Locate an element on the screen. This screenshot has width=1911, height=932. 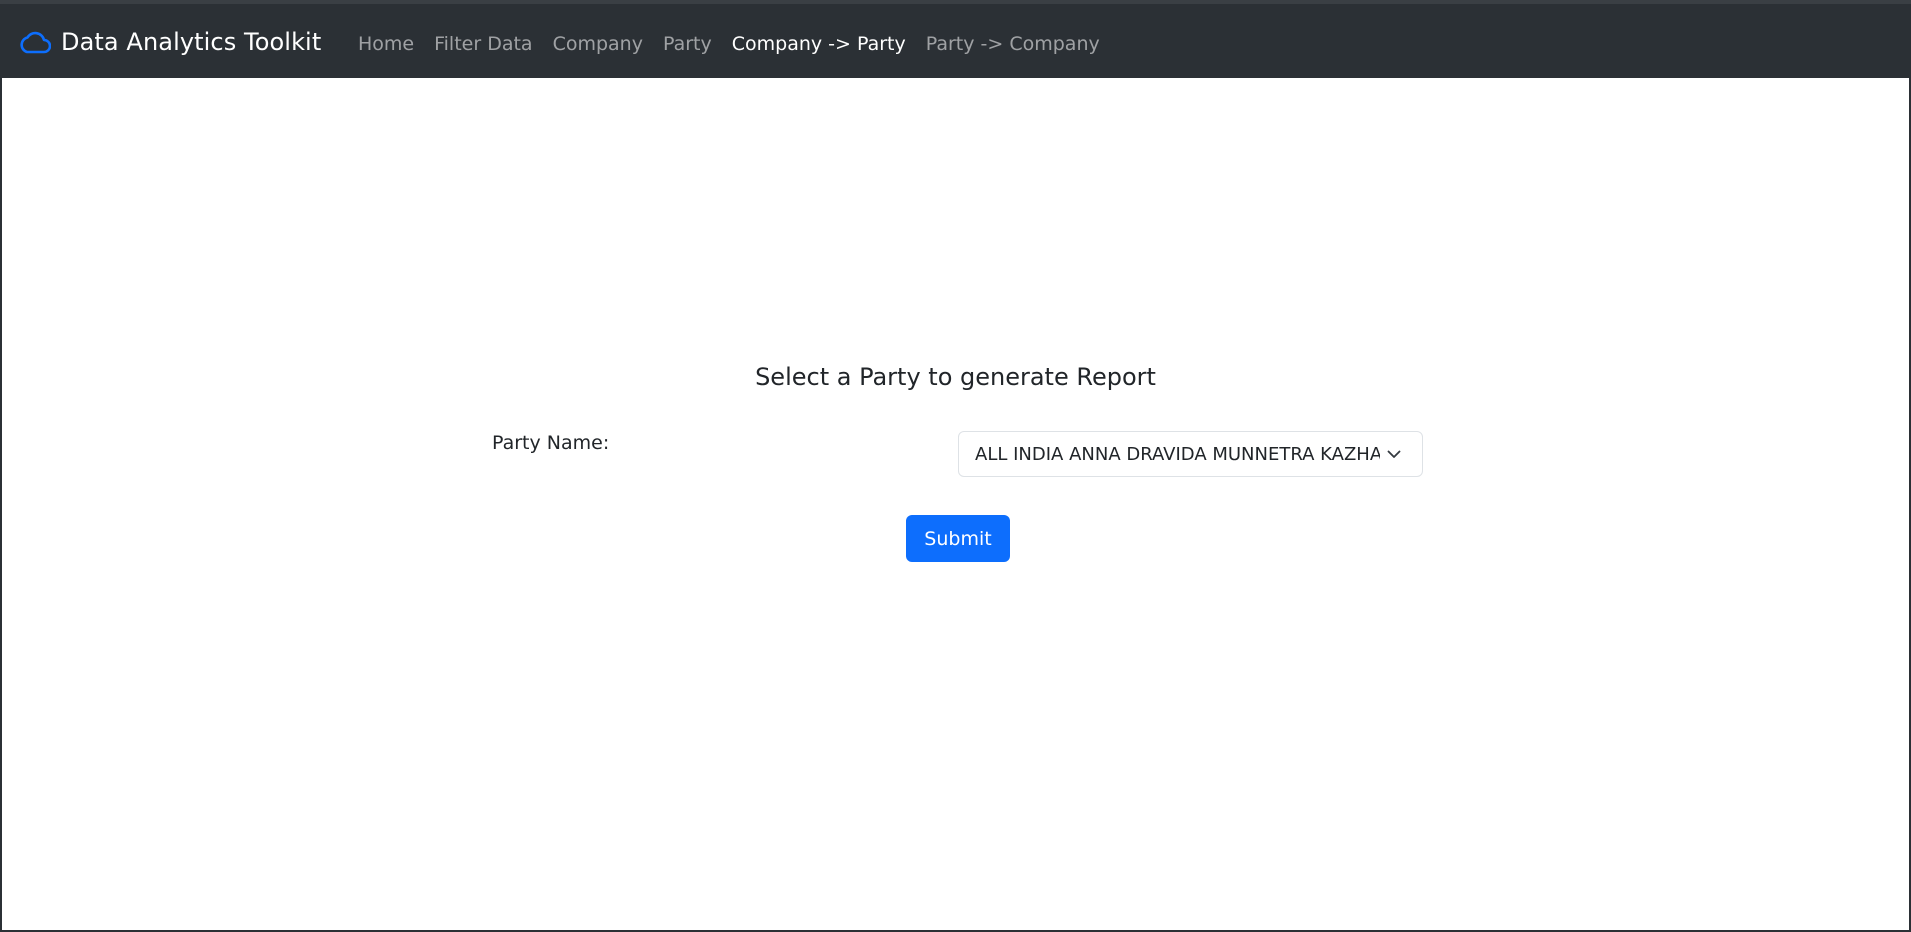
nav-link-party: Party is located at coordinates (687, 44).